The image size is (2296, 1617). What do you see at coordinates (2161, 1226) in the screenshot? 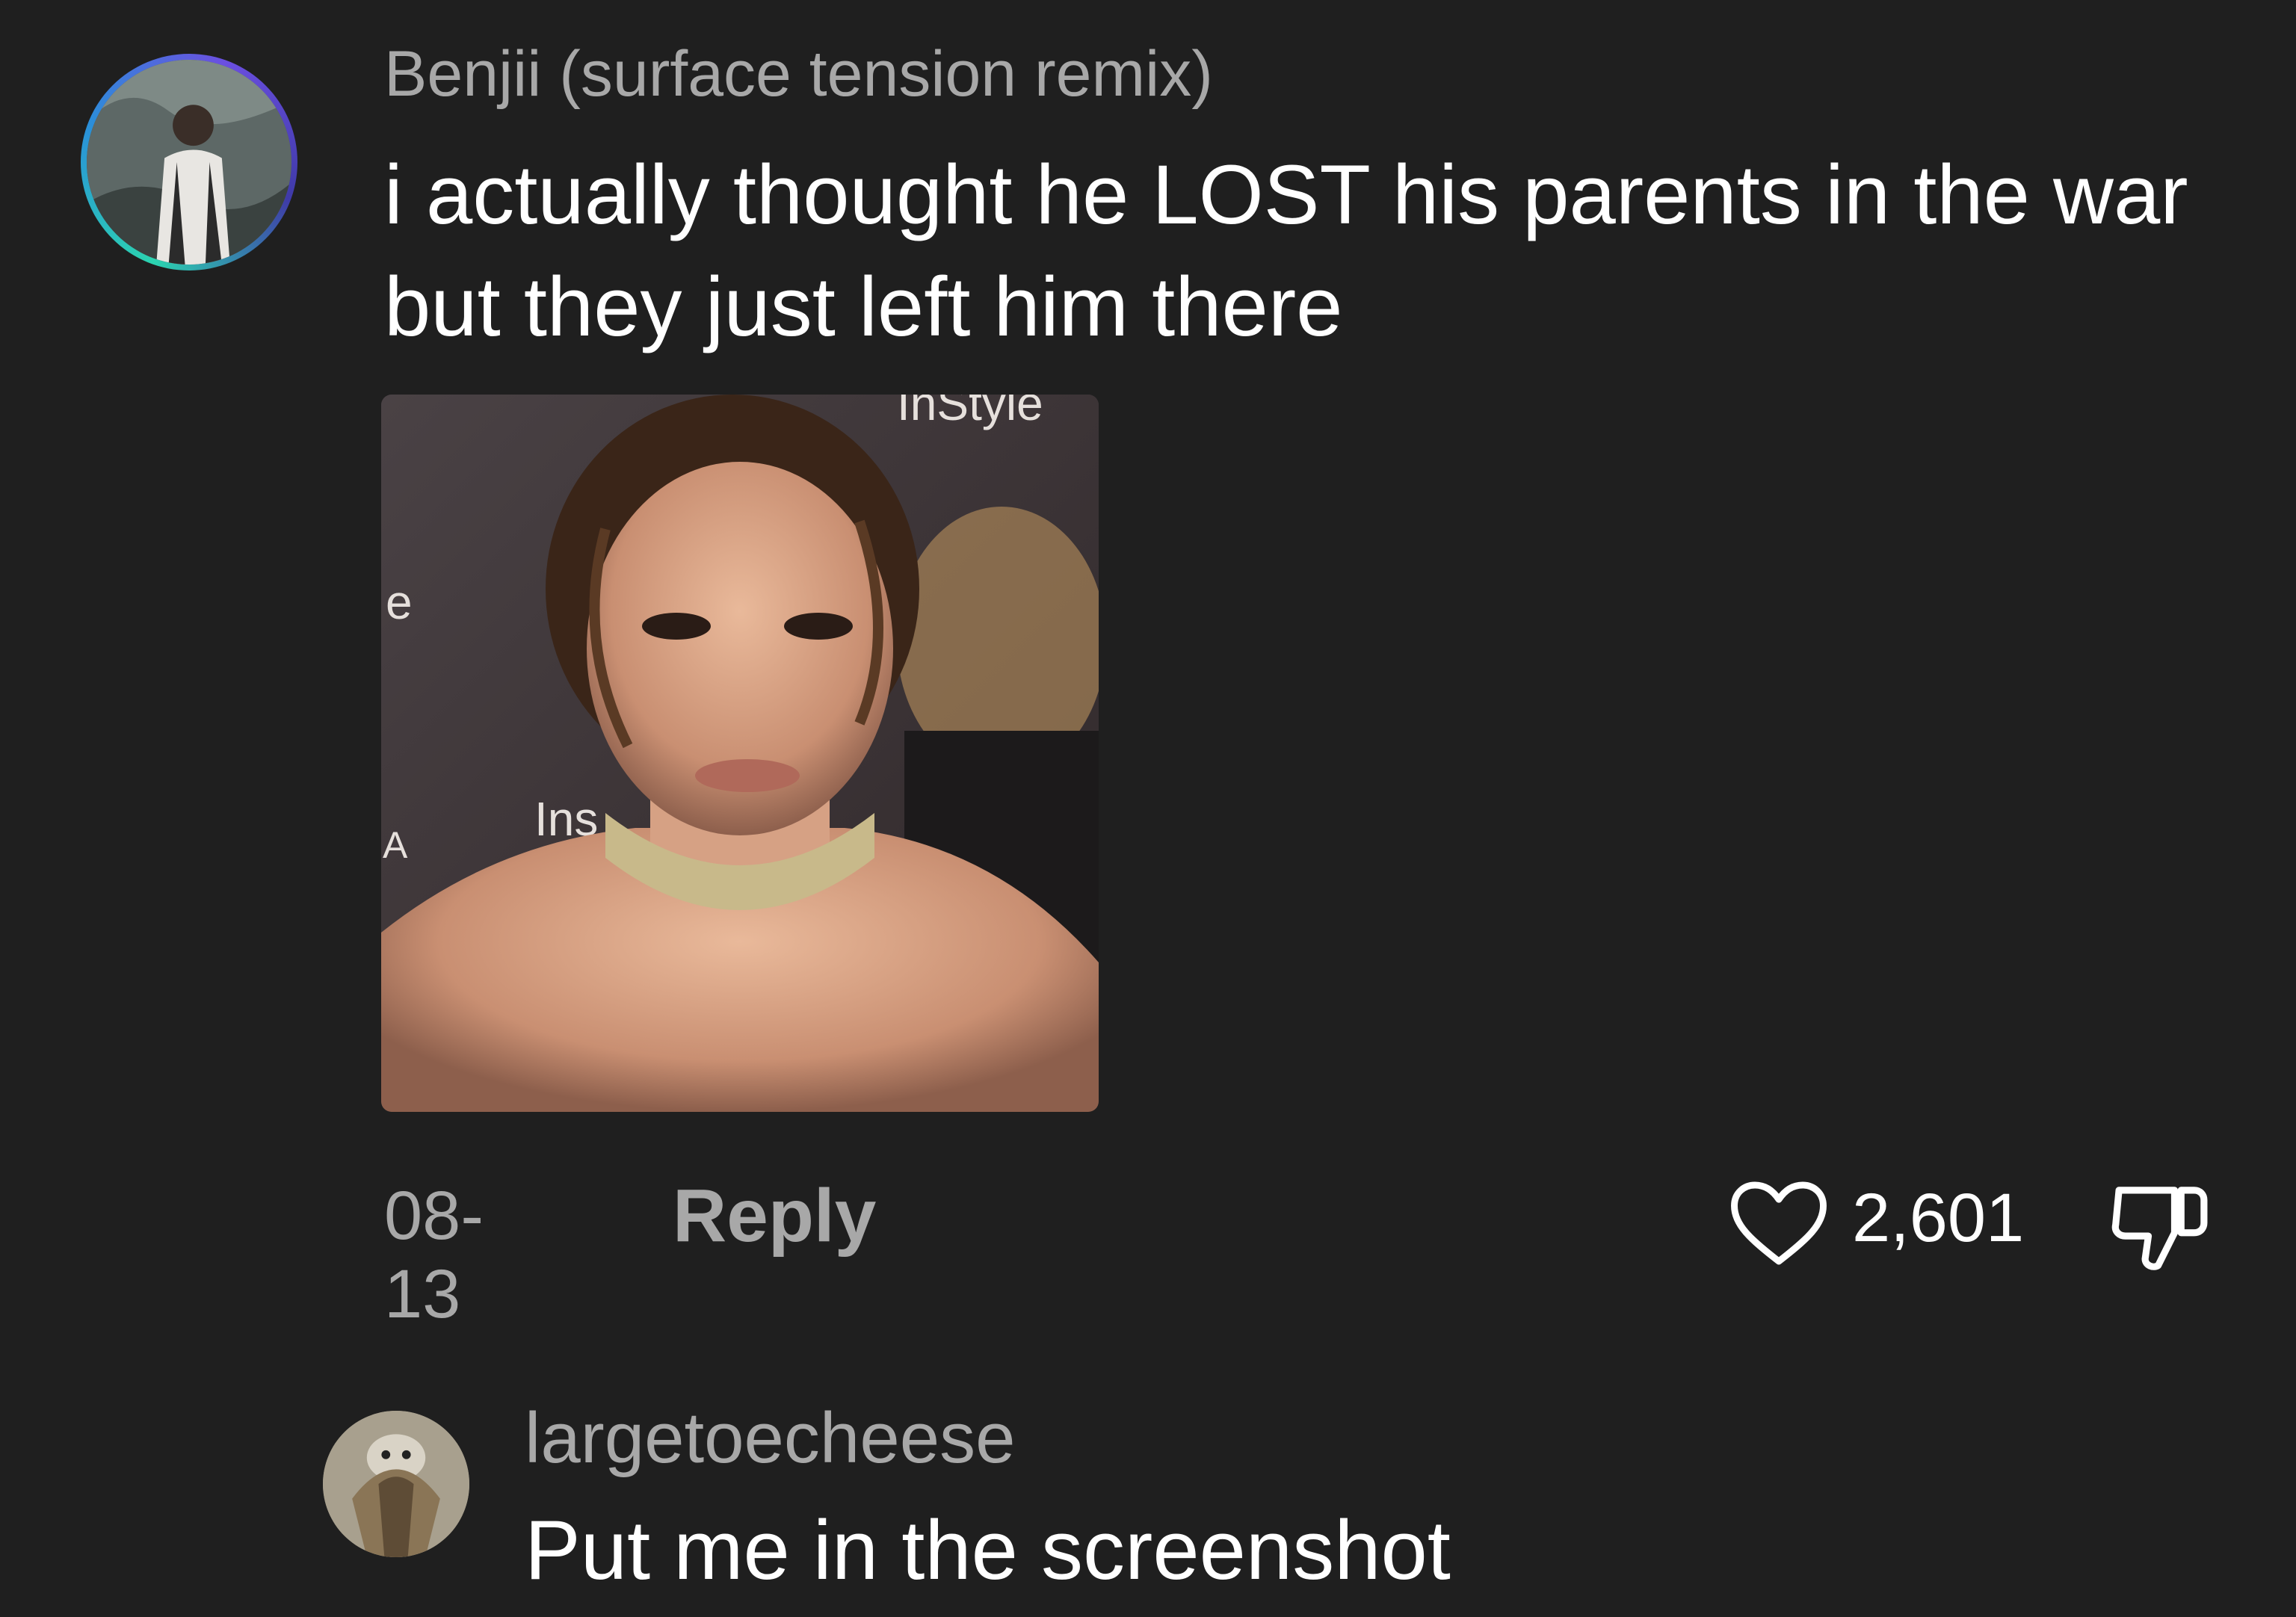
I see `thumbs-down-icon` at bounding box center [2161, 1226].